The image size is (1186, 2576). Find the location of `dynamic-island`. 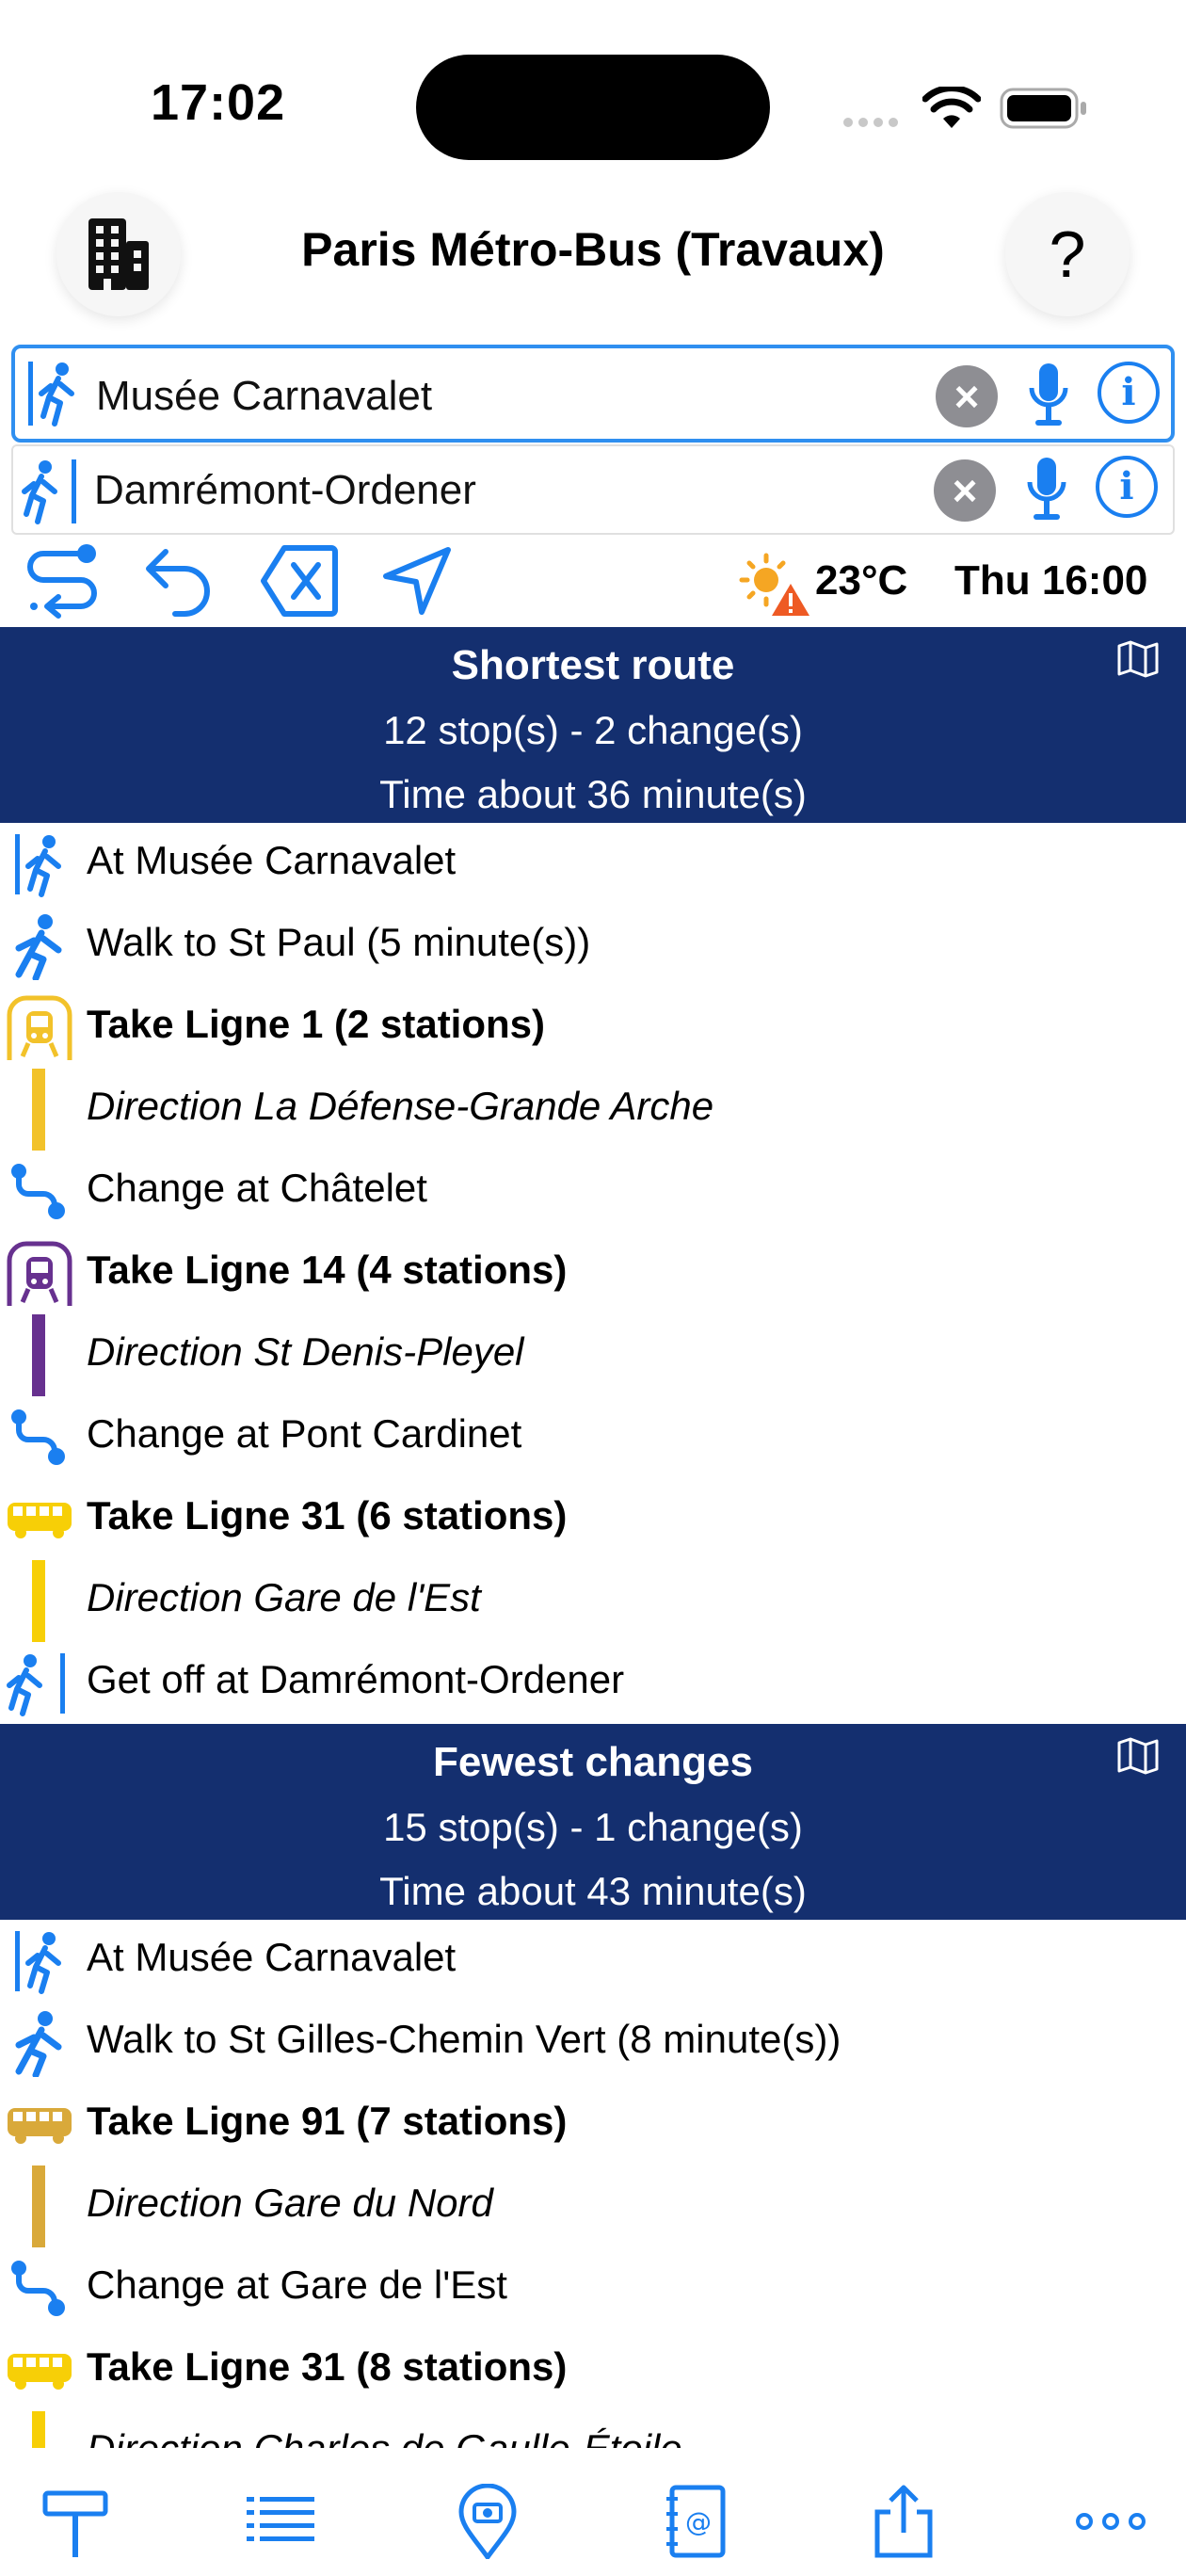

dynamic-island is located at coordinates (593, 107).